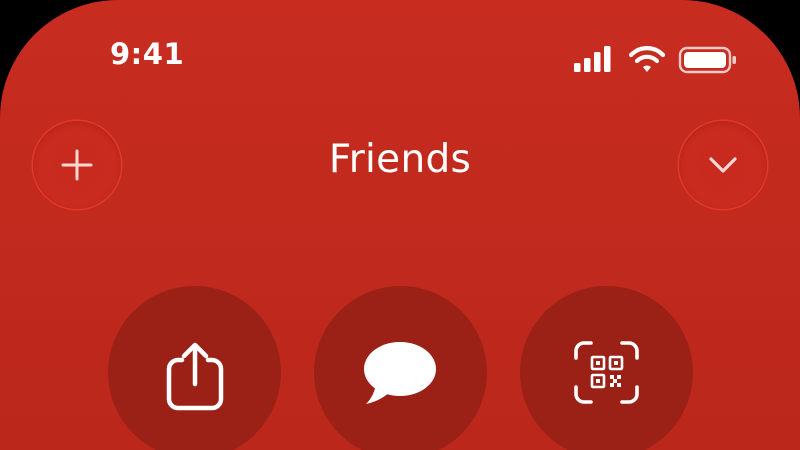 This screenshot has width=800, height=450. I want to click on collapse-button, so click(723, 165).